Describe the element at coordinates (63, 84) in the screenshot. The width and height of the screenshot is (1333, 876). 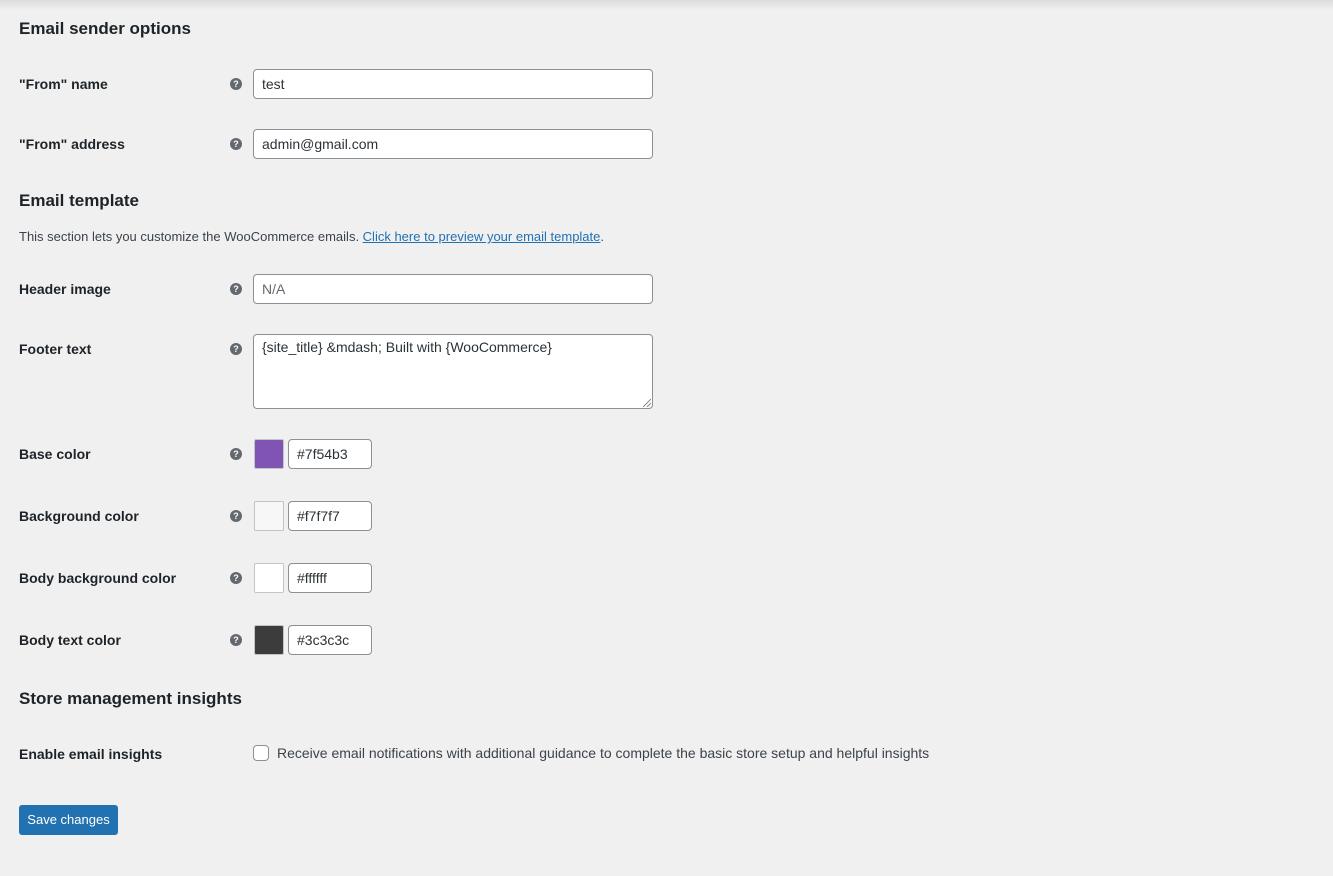
I see `from-name-label: "From" name` at that location.